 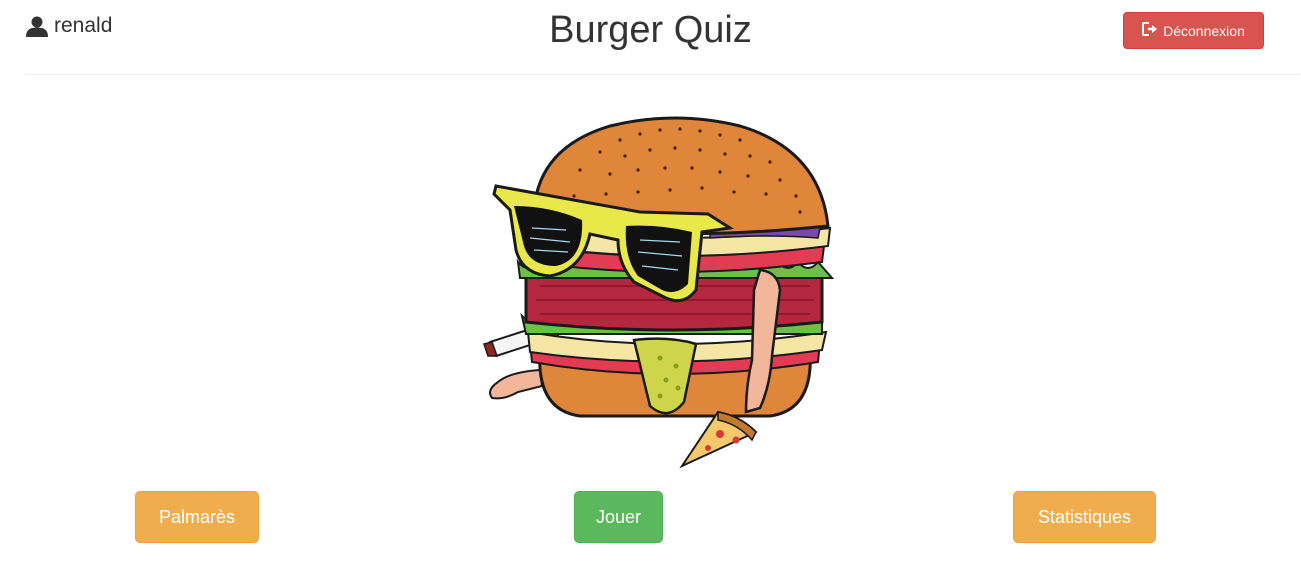 What do you see at coordinates (197, 517) in the screenshot?
I see `palmares-button: Palmarès` at bounding box center [197, 517].